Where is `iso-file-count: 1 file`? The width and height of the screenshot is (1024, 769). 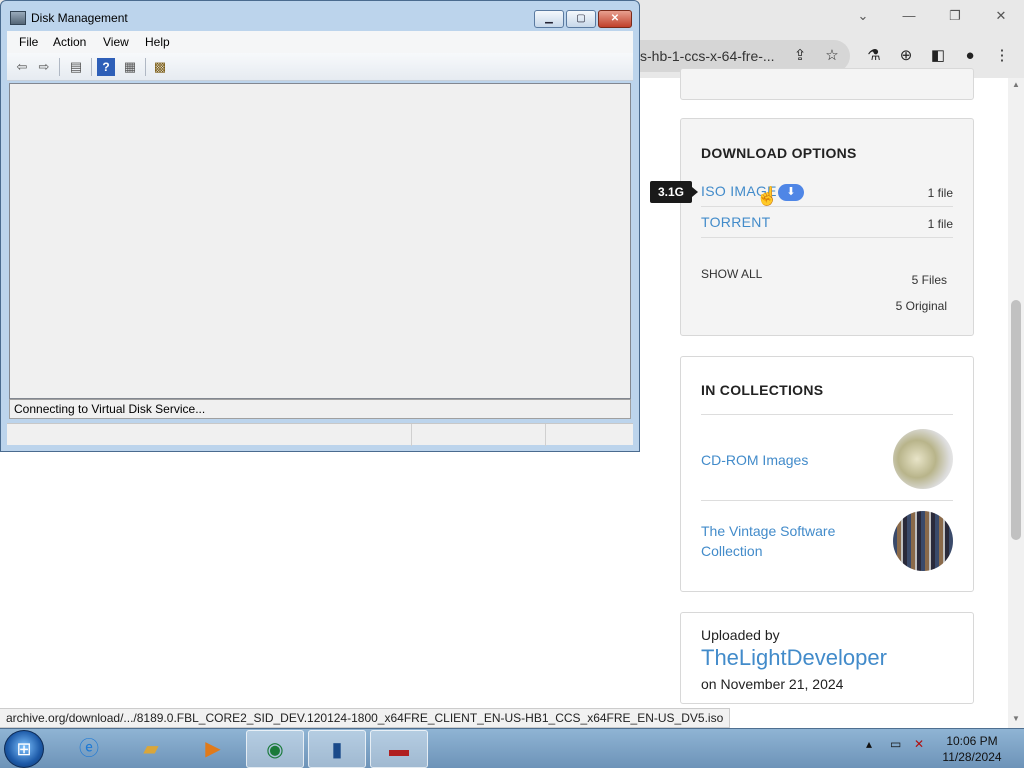
iso-file-count: 1 file is located at coordinates (940, 193).